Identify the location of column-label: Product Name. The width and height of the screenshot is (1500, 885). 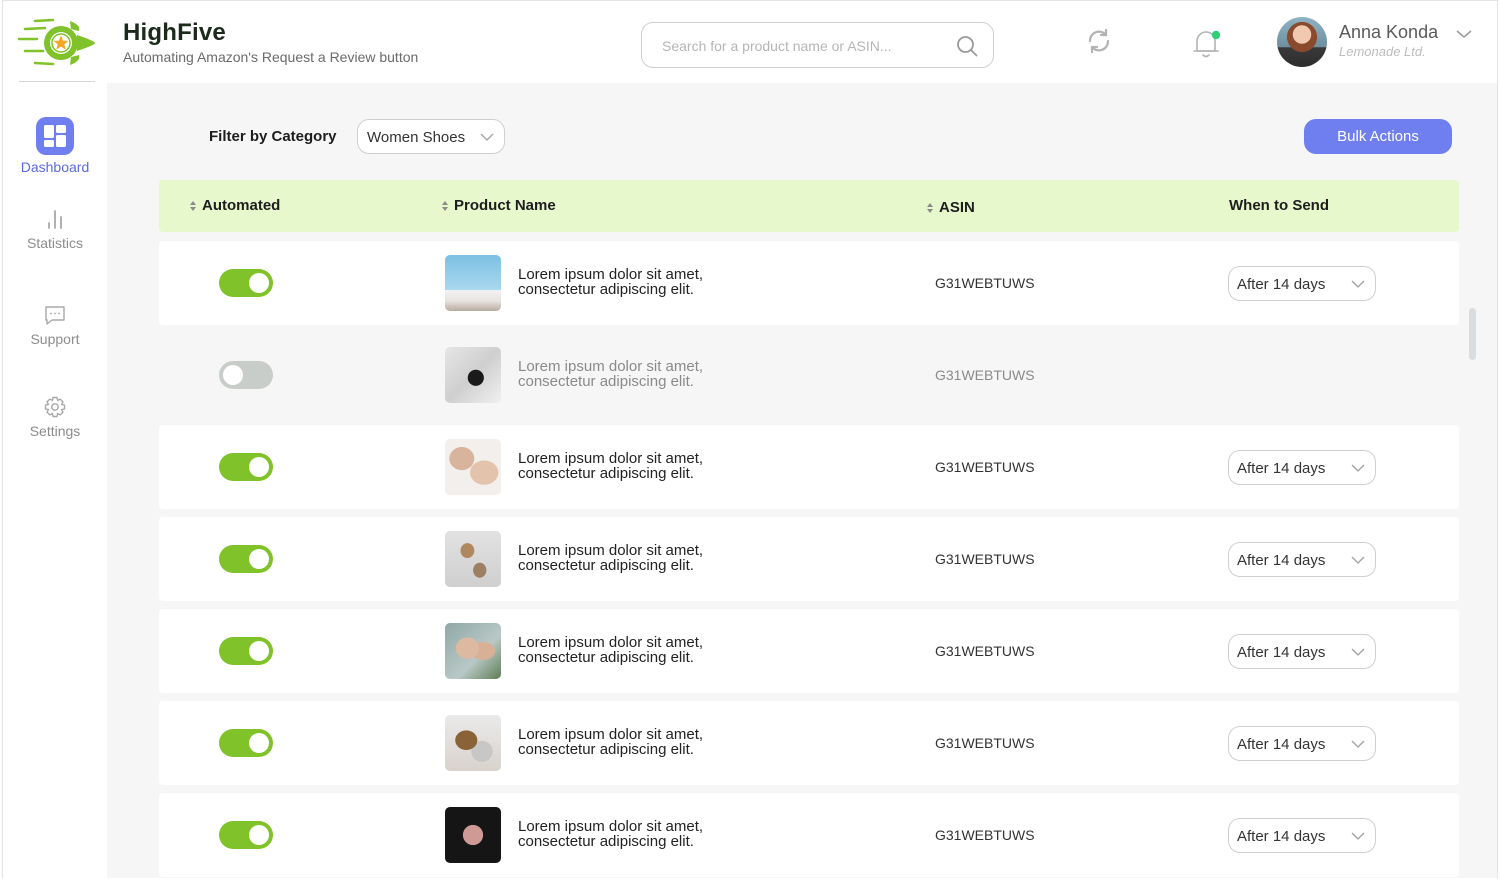
(505, 205).